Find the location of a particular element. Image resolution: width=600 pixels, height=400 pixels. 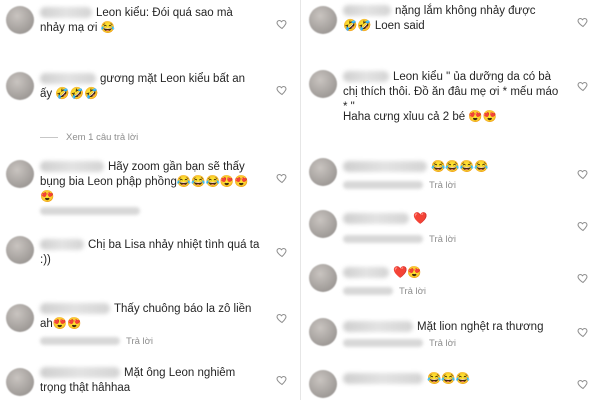

comment-body: 😂😂😂 is located at coordinates (448, 379).